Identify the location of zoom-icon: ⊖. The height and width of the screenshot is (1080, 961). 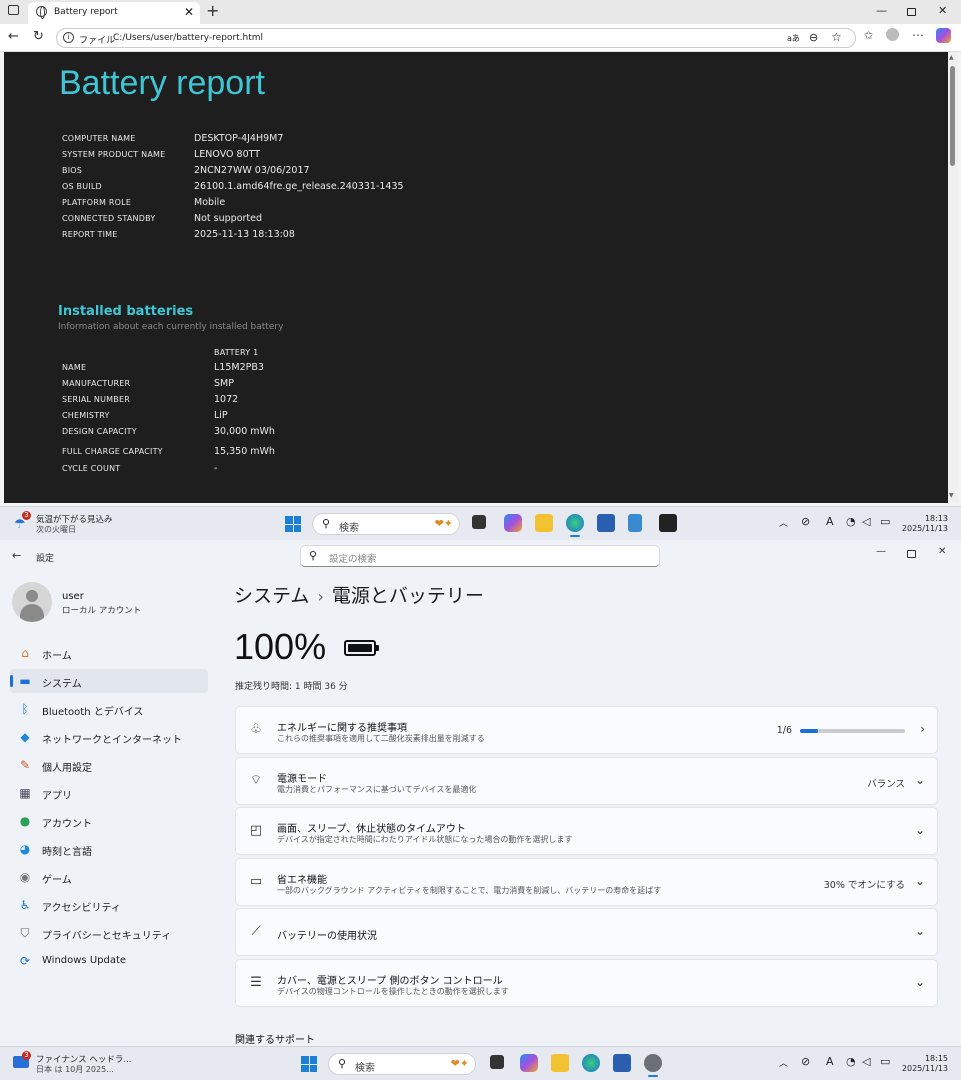
(813, 37).